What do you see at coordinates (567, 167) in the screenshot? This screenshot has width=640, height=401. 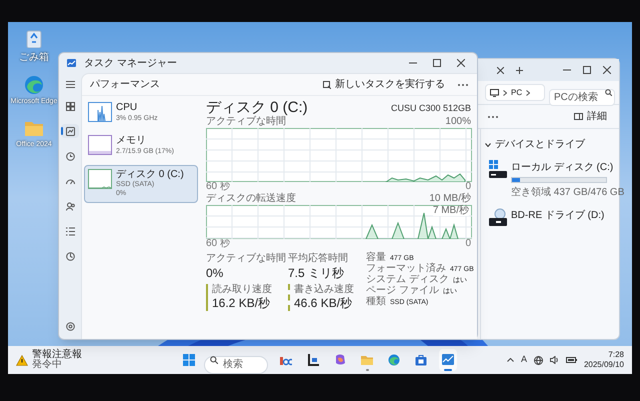 I see `drive-name: ローカル ディスク (C:)` at bounding box center [567, 167].